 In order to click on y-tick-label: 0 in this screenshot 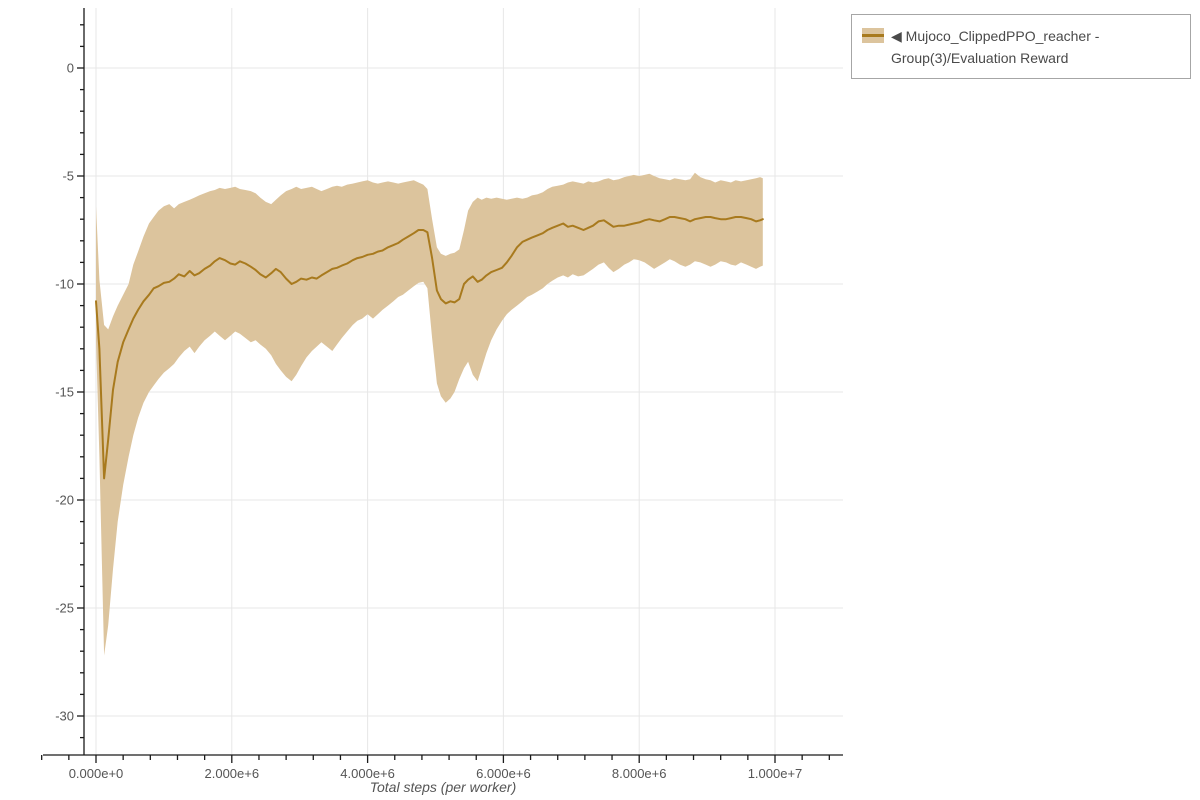, I will do `click(70, 68)`.